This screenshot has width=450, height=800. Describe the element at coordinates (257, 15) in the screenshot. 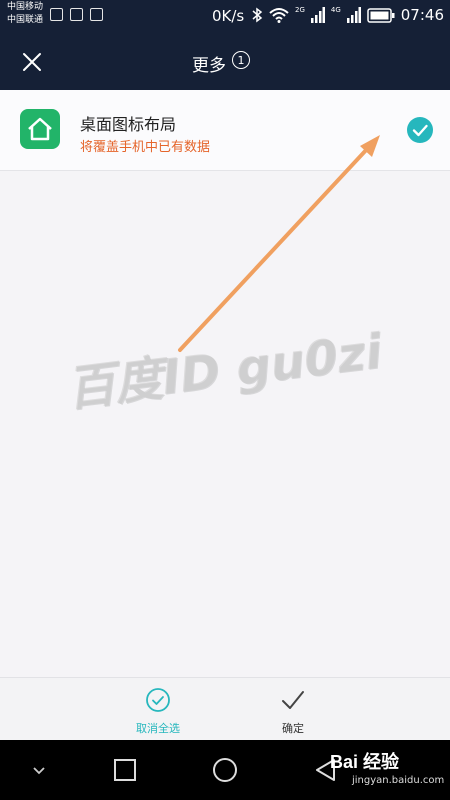

I see `bluetooth-icon` at that location.